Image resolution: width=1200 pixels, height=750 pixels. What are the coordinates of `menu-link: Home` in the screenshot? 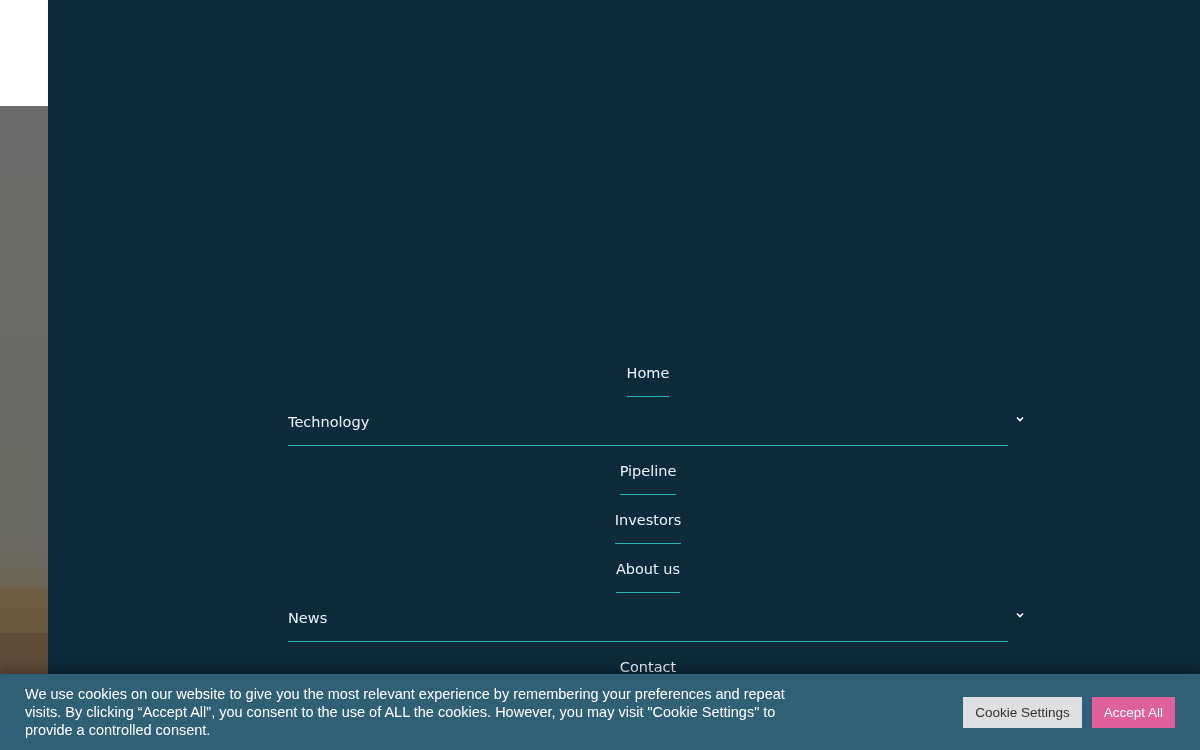 It's located at (648, 372).